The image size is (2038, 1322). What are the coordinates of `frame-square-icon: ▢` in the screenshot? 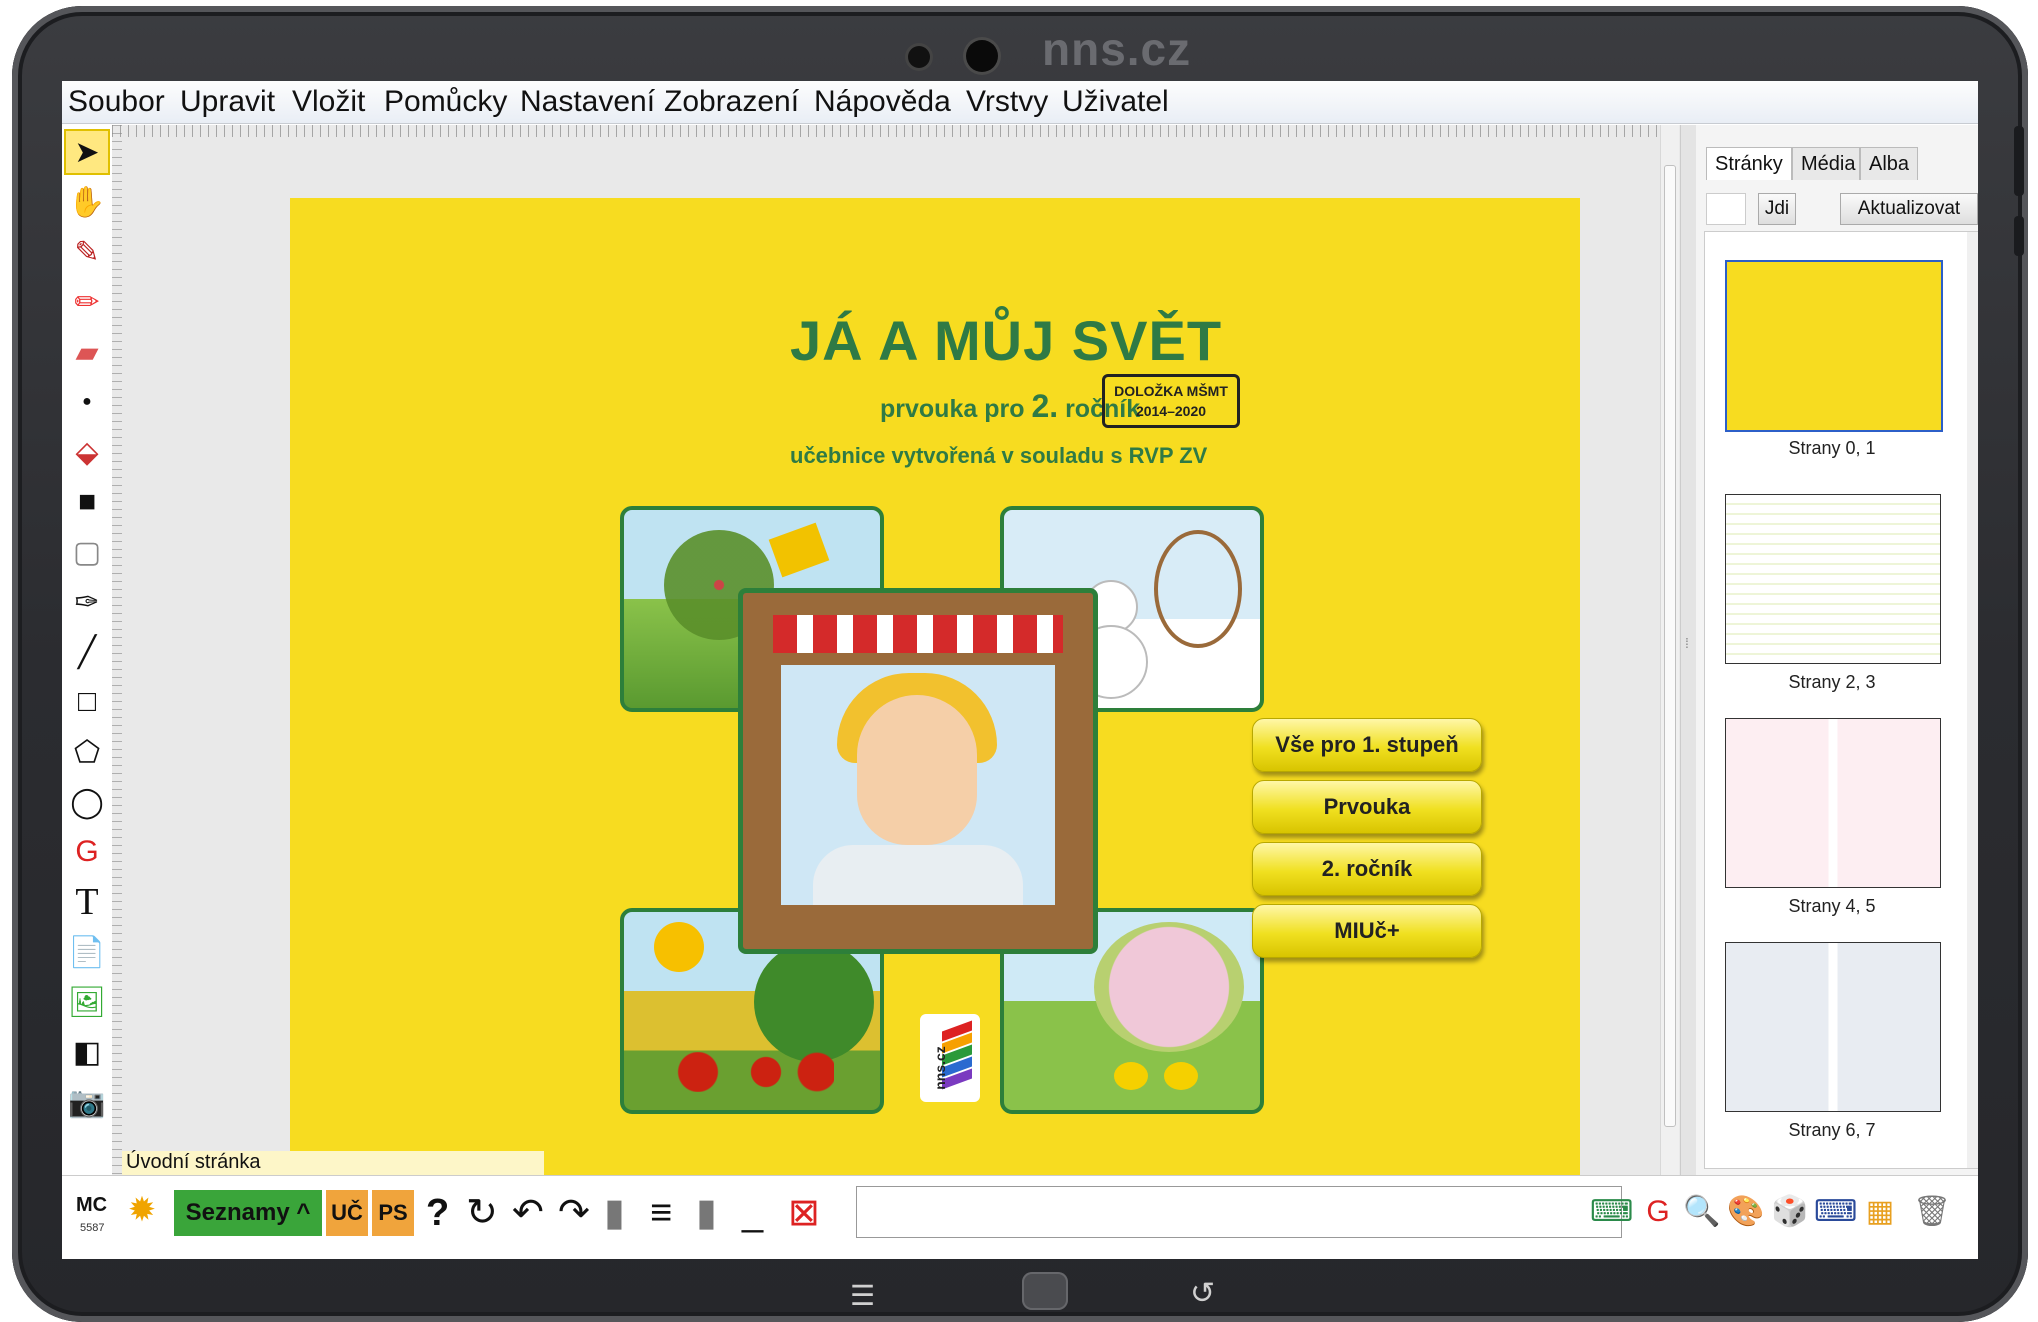 It's located at (87, 552).